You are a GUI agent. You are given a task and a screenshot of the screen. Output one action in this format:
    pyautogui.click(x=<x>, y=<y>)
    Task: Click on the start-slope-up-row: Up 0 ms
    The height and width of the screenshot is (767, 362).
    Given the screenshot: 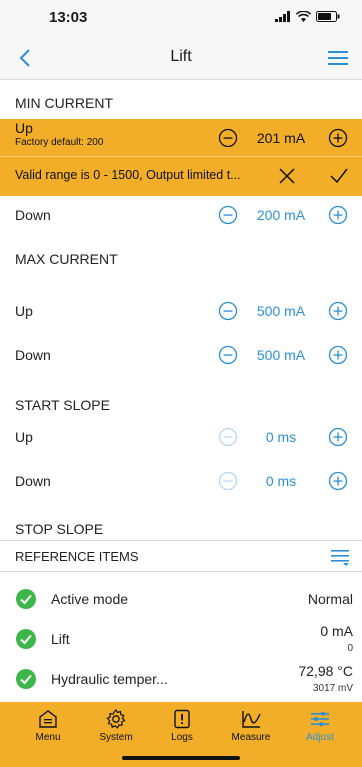 What is the action you would take?
    pyautogui.click(x=181, y=437)
    